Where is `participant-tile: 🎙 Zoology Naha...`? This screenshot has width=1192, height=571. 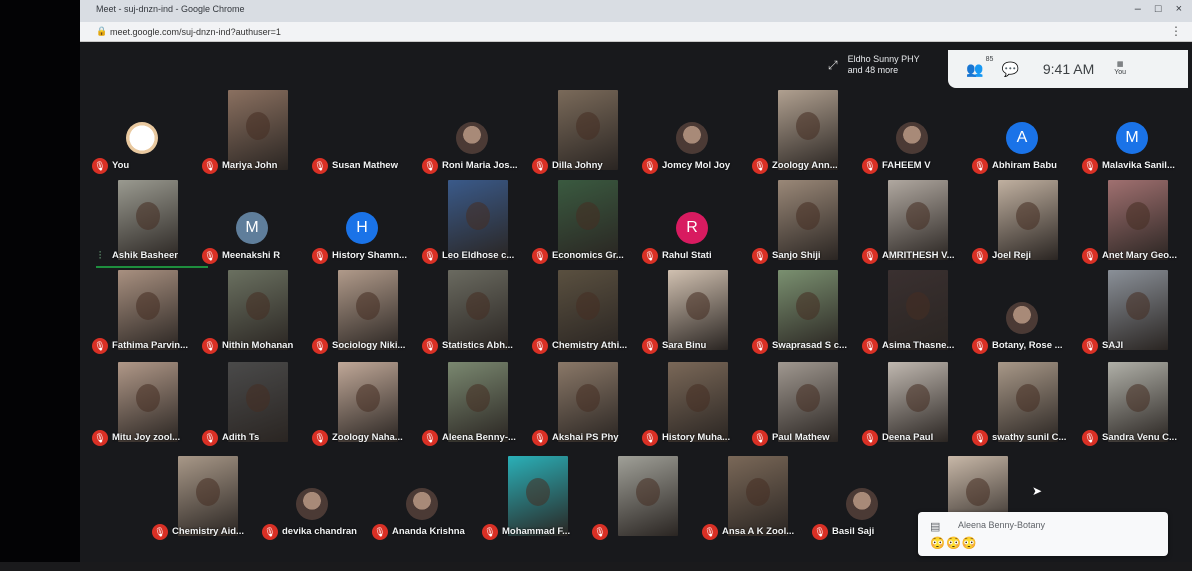
participant-tile: 🎙 Zoology Naha... is located at coordinates (362, 406).